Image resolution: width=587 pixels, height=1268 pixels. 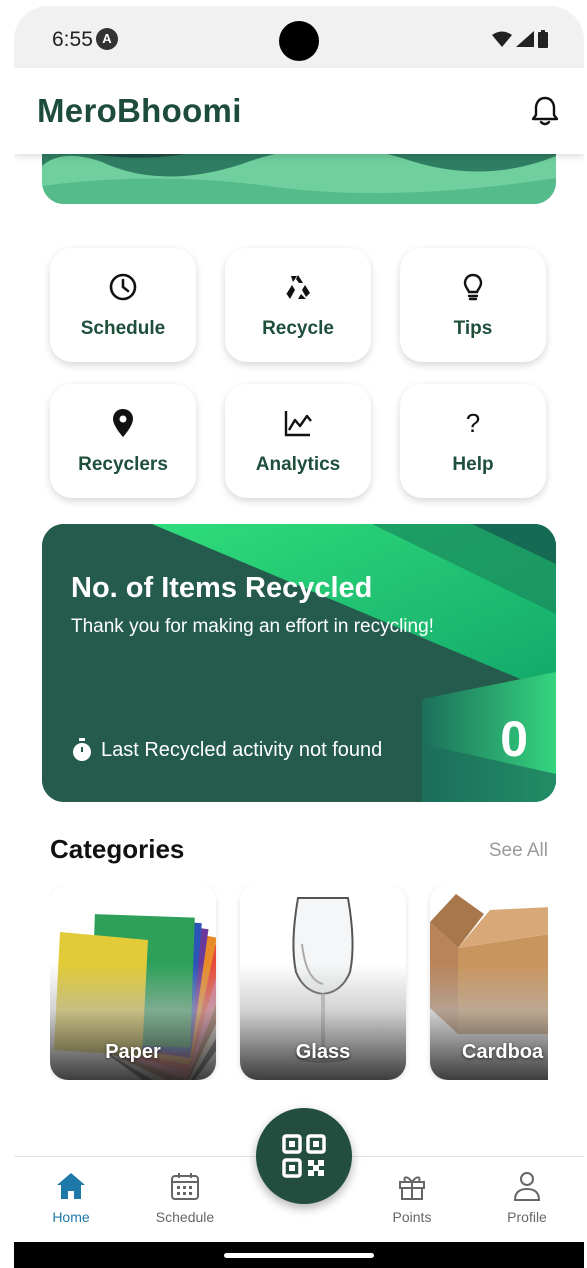 I want to click on scan-qr-button, so click(x=304, y=1156).